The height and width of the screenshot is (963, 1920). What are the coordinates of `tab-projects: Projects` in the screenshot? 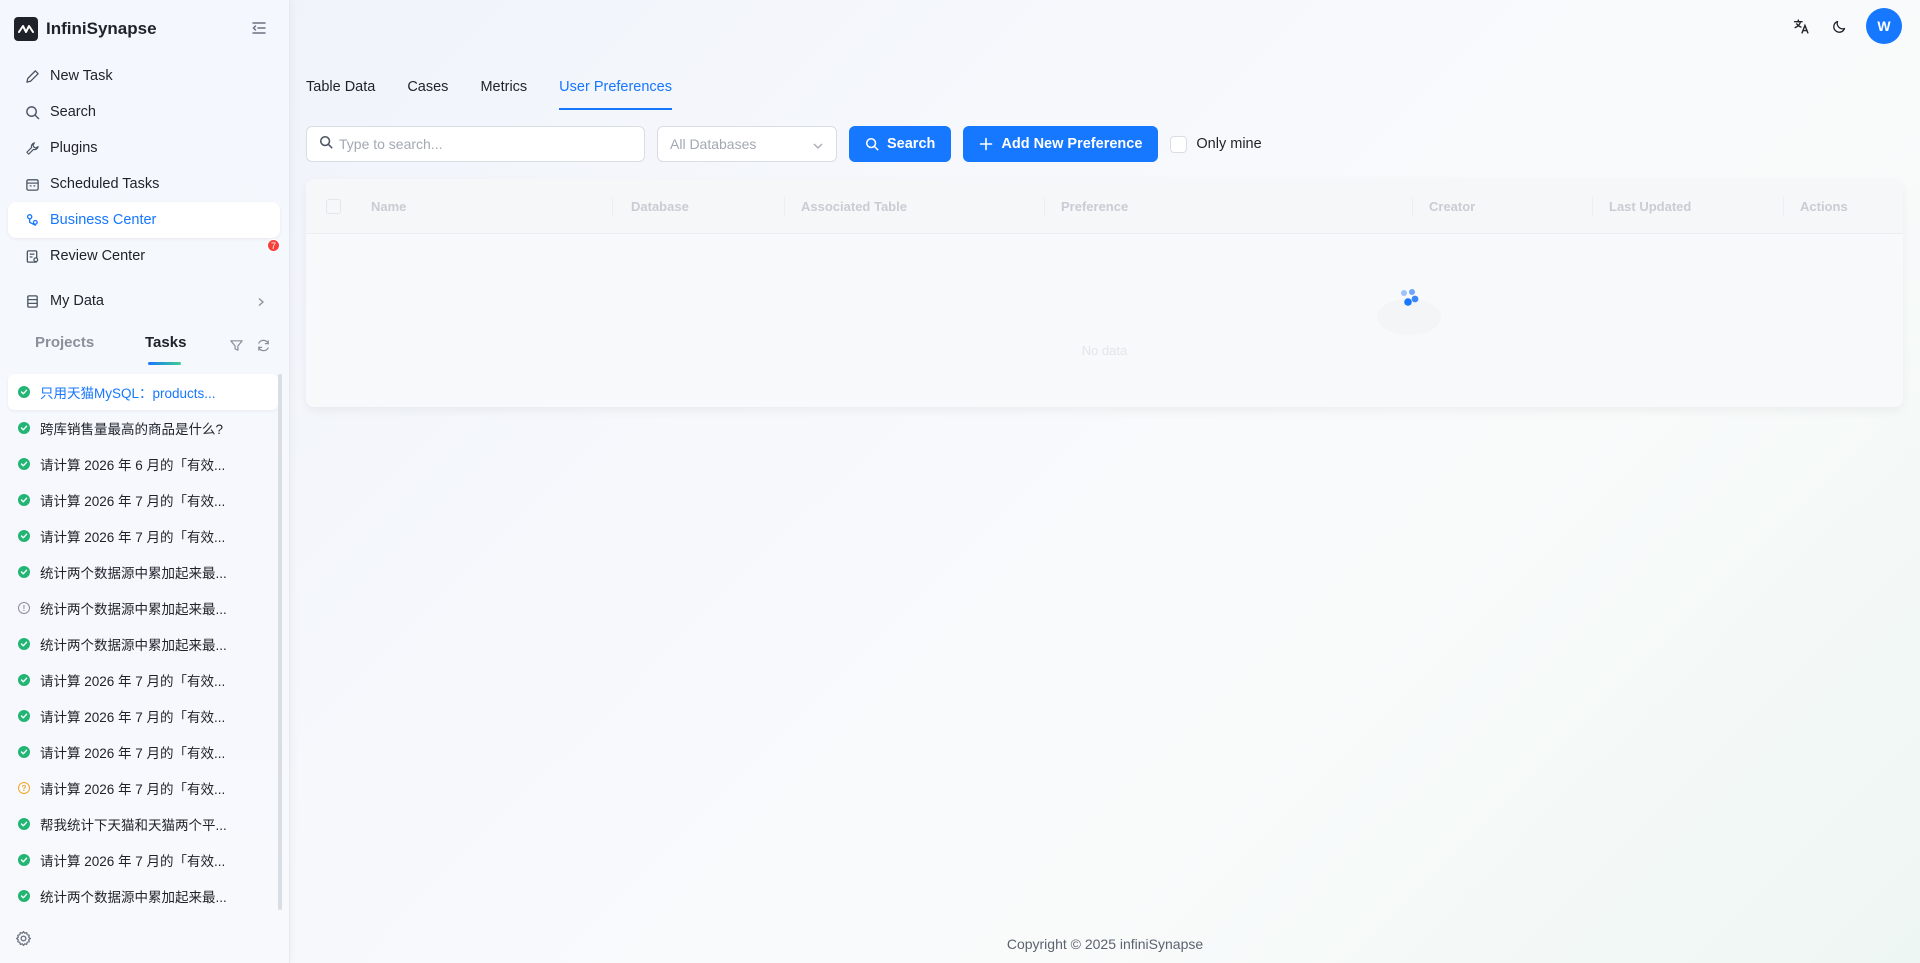 It's located at (64, 342).